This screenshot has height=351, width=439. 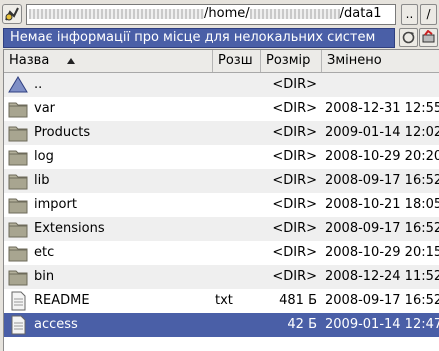 I want to click on refresh-button, so click(x=408, y=37).